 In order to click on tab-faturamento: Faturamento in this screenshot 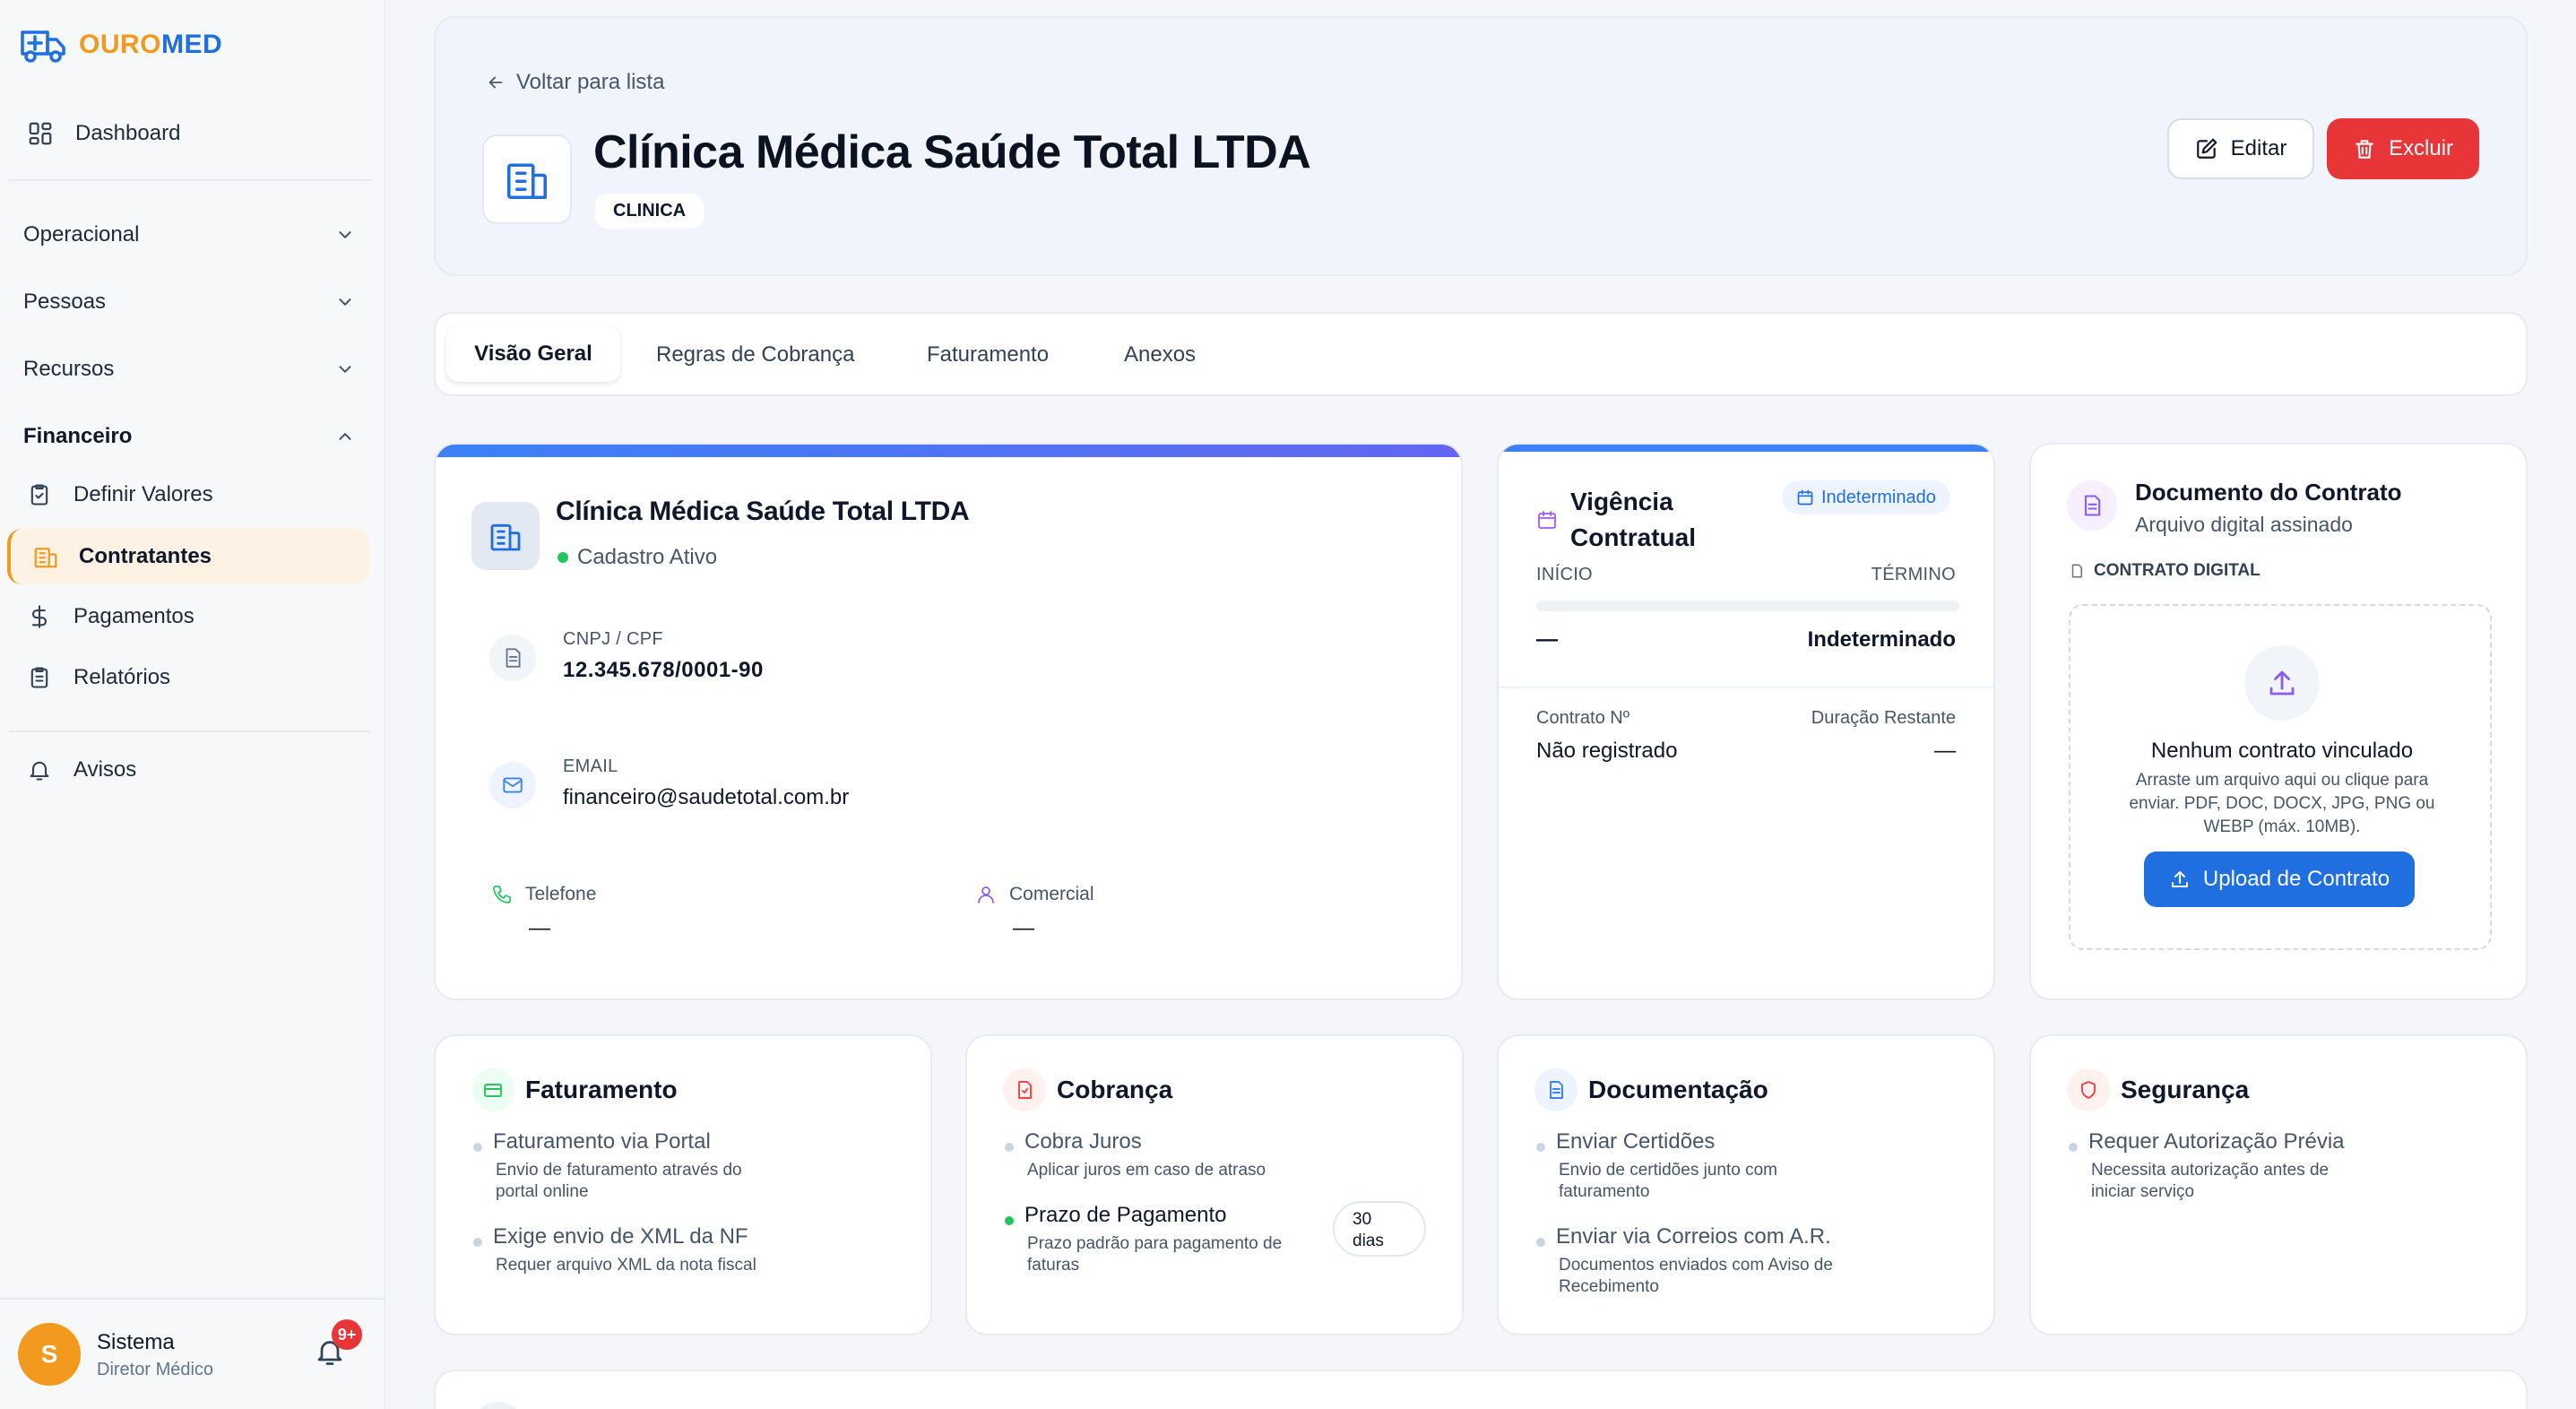, I will do `click(988, 354)`.